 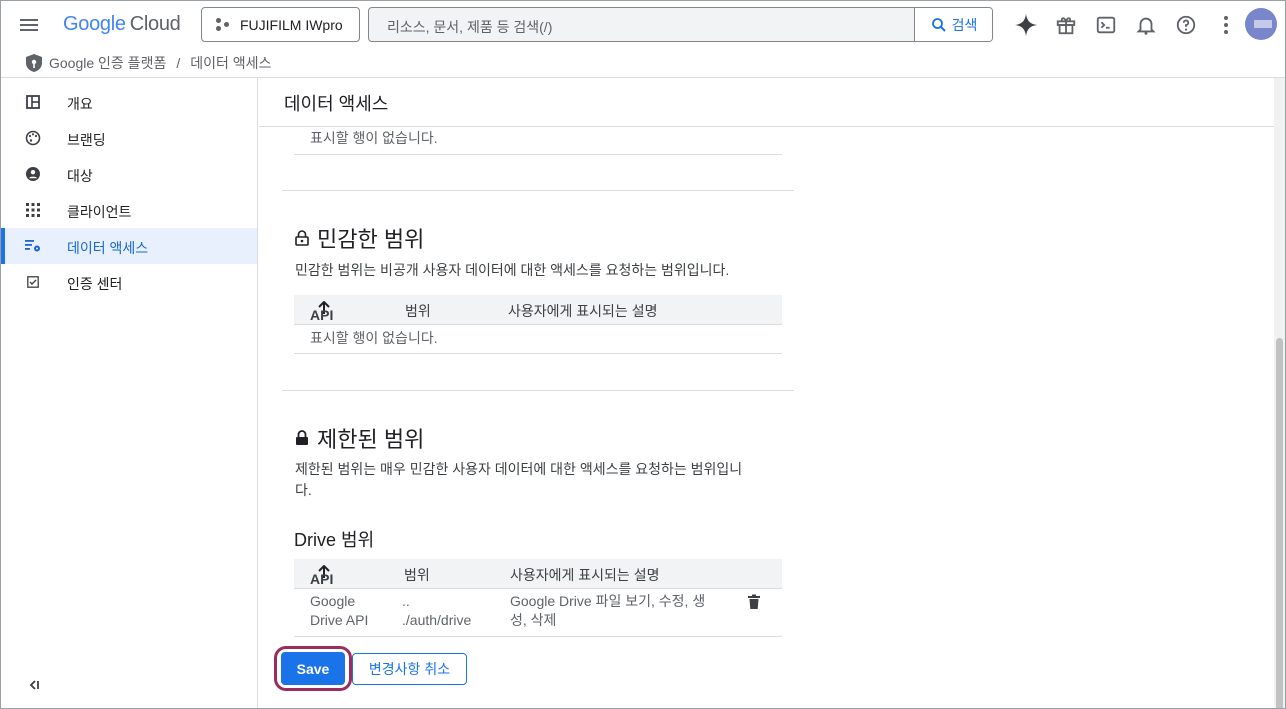 What do you see at coordinates (291, 24) in the screenshot?
I see `project-name: FUJIFILM IWpro` at bounding box center [291, 24].